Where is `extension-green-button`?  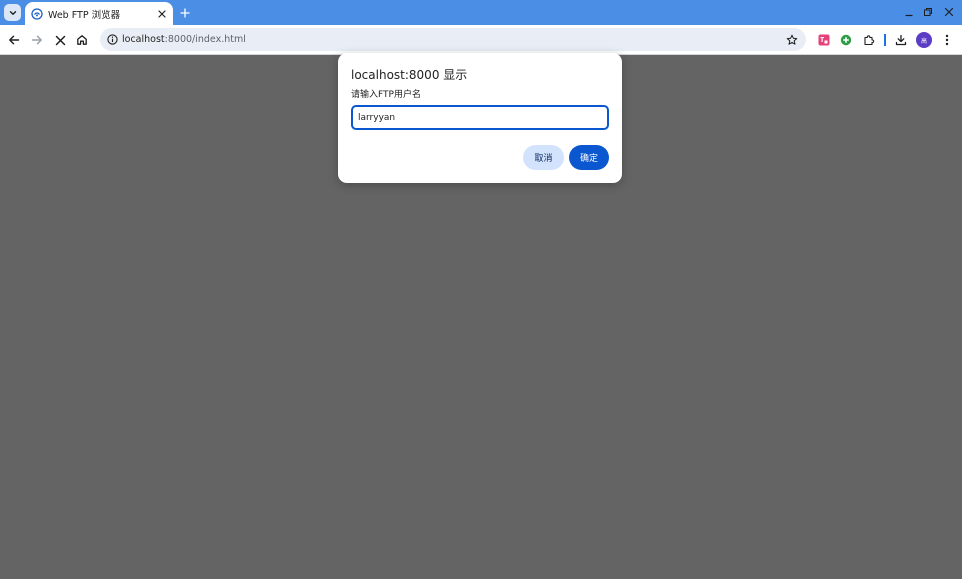
extension-green-button is located at coordinates (846, 40).